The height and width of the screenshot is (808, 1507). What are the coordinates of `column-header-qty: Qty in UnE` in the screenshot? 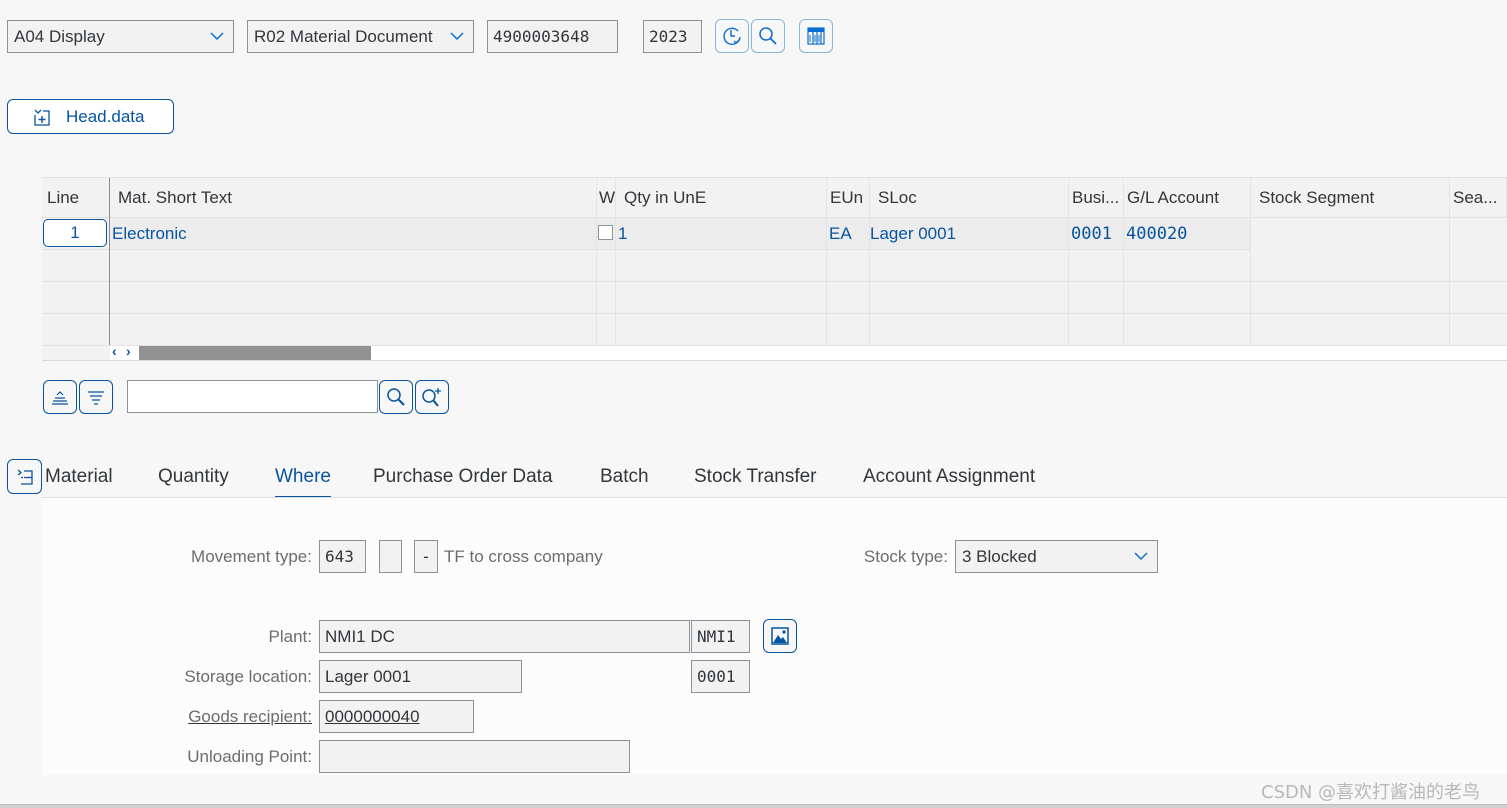 It's located at (721, 197).